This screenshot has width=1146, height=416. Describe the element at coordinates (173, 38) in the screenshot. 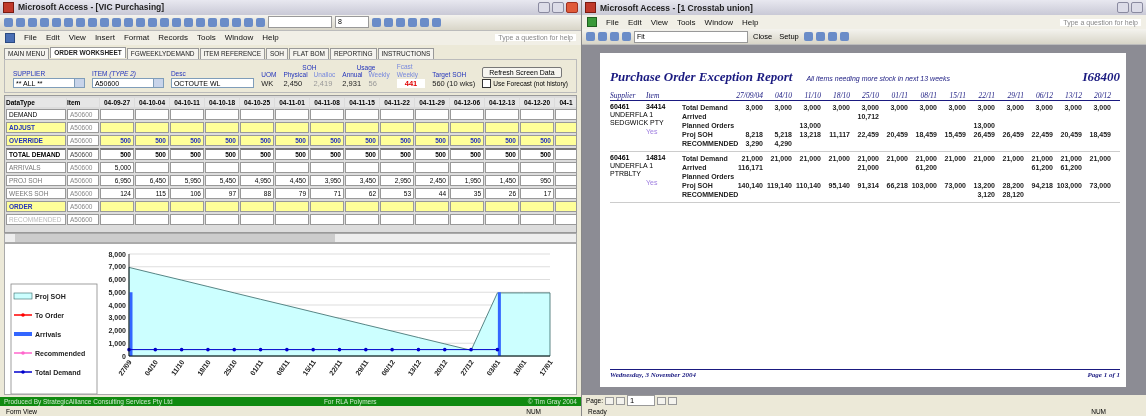

I see `menu-item: Records` at that location.